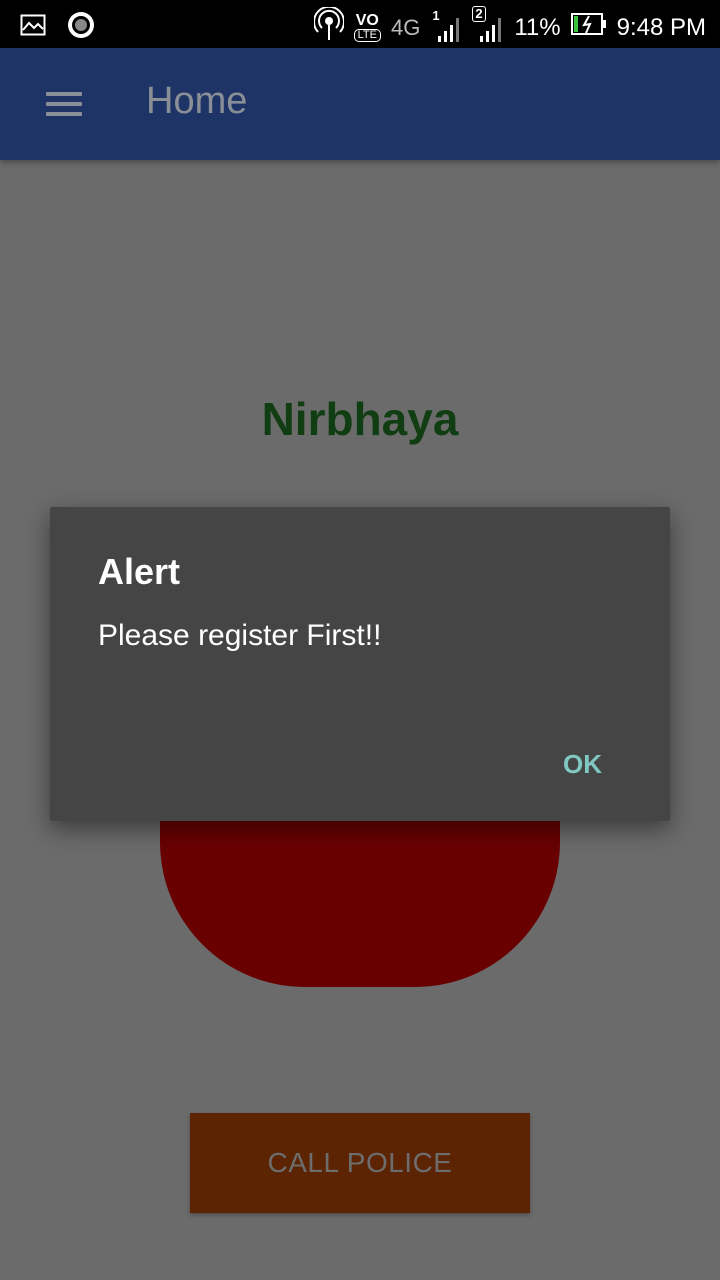 The image size is (720, 1280). I want to click on network-type-label: 4G, so click(405, 27).